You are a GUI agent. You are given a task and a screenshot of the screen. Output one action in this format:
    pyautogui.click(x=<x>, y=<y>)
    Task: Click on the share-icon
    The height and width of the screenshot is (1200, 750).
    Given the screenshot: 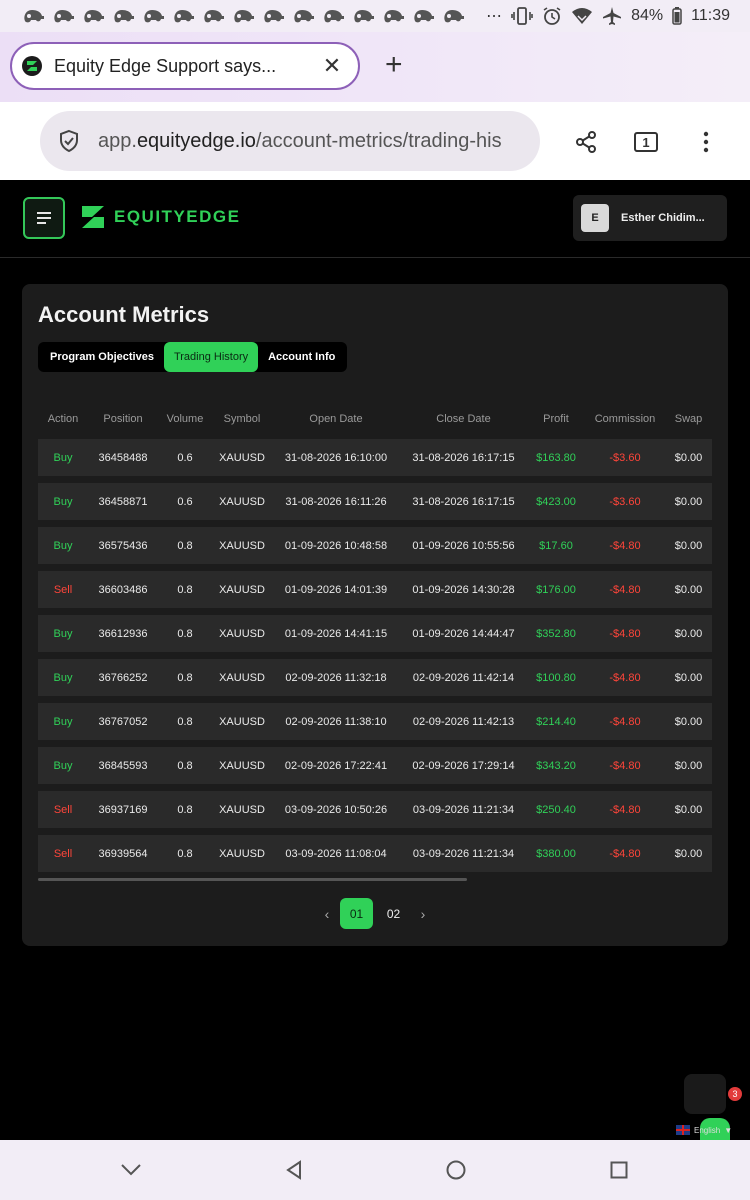 What is the action you would take?
    pyautogui.click(x=586, y=142)
    